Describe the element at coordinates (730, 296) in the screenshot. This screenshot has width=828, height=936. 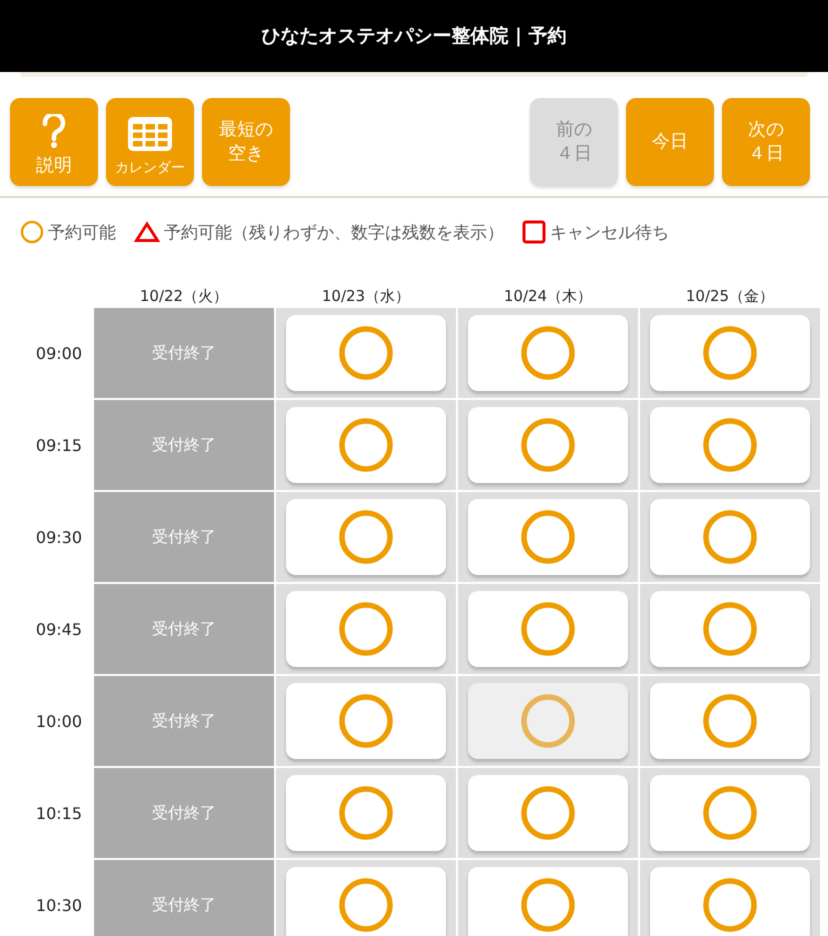
I see `column-header: 10/25（金）` at that location.